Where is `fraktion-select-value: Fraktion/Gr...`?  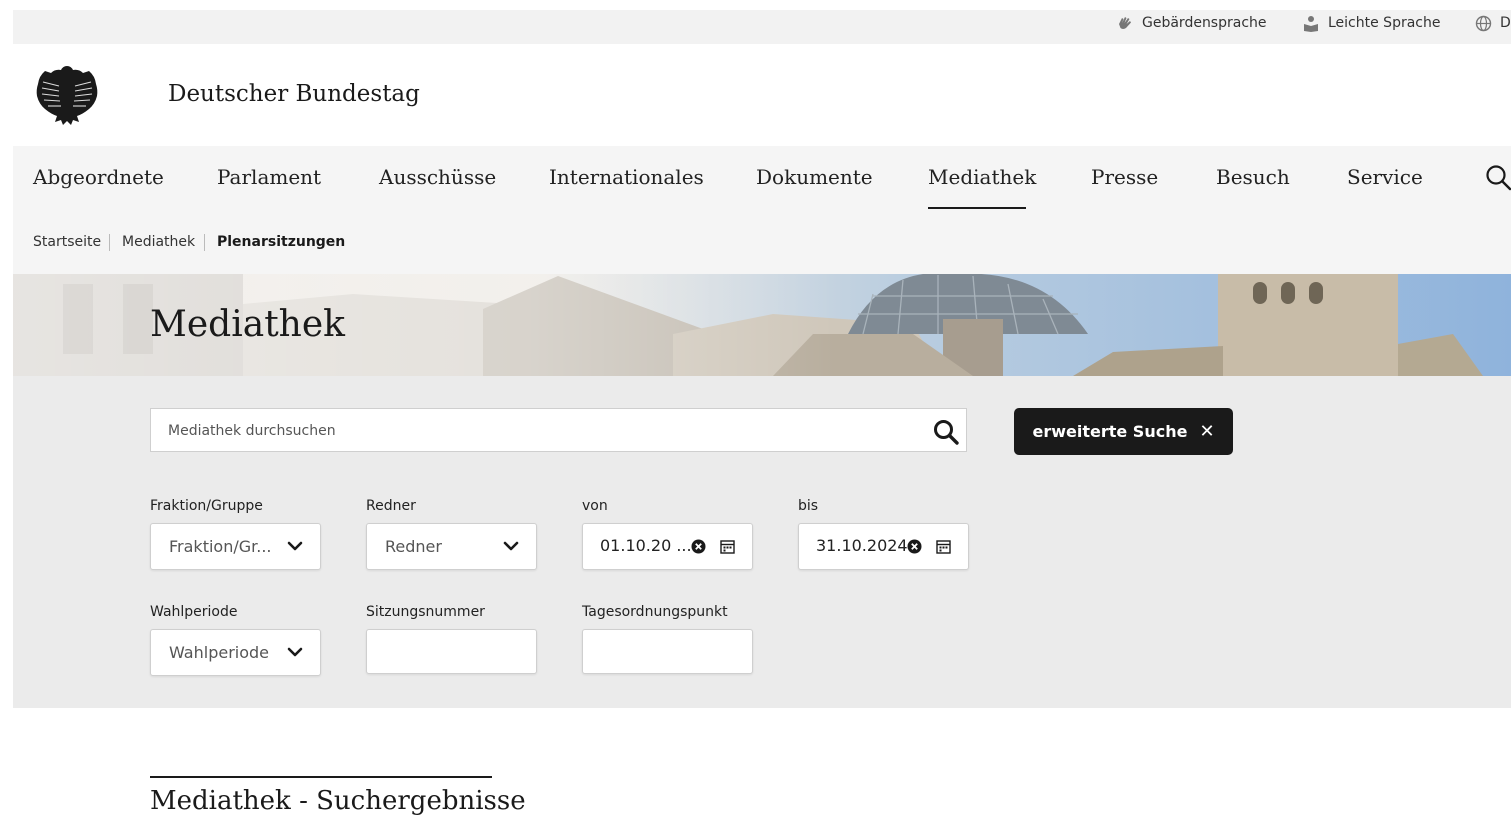 fraktion-select-value: Fraktion/Gr... is located at coordinates (220, 546).